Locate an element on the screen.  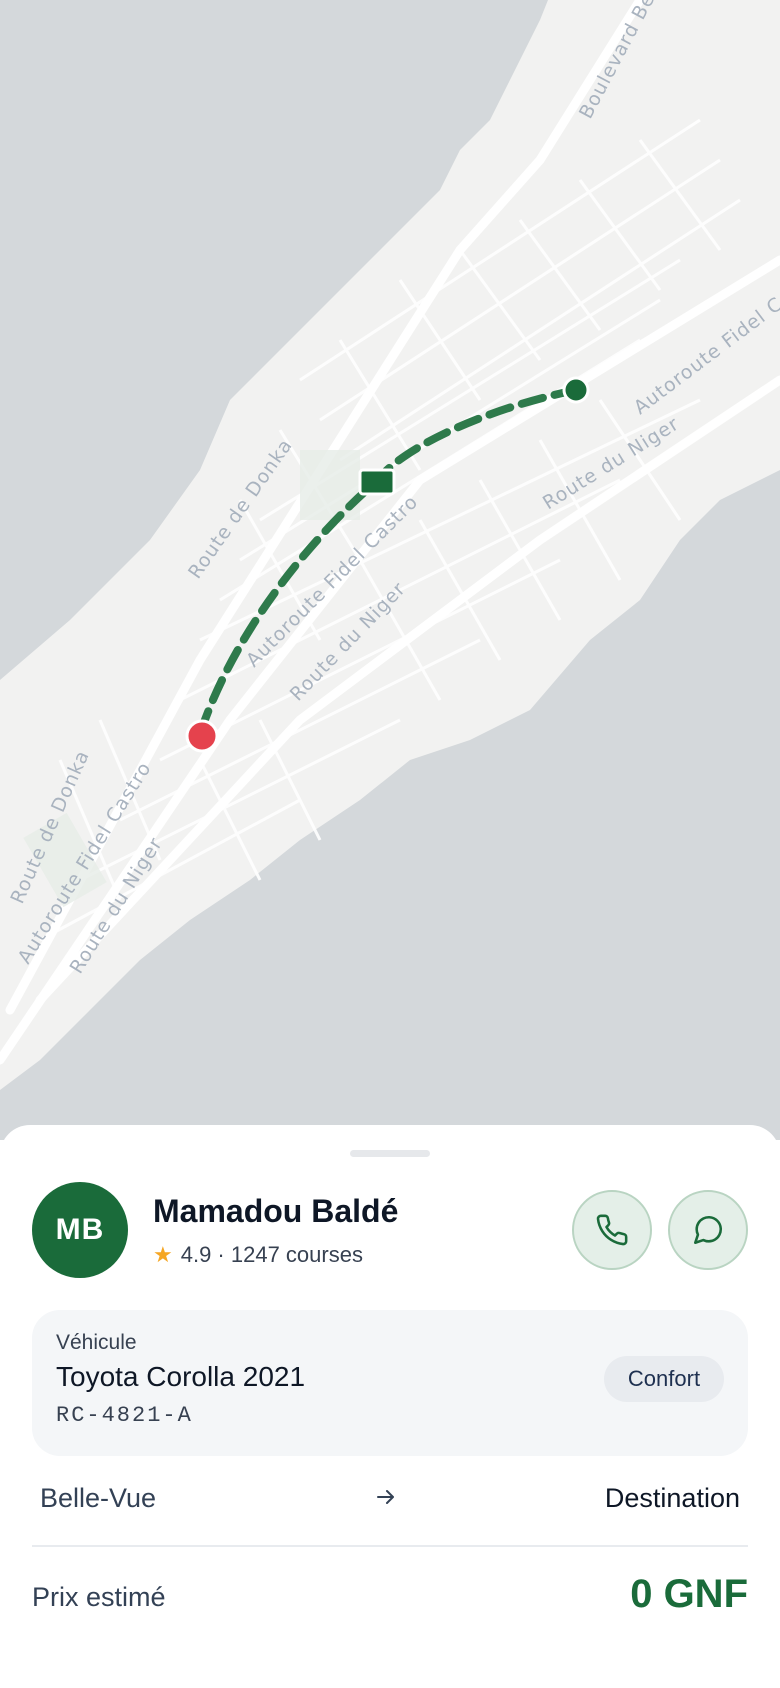
driver-name: Mamadou Baldé is located at coordinates (276, 1211).